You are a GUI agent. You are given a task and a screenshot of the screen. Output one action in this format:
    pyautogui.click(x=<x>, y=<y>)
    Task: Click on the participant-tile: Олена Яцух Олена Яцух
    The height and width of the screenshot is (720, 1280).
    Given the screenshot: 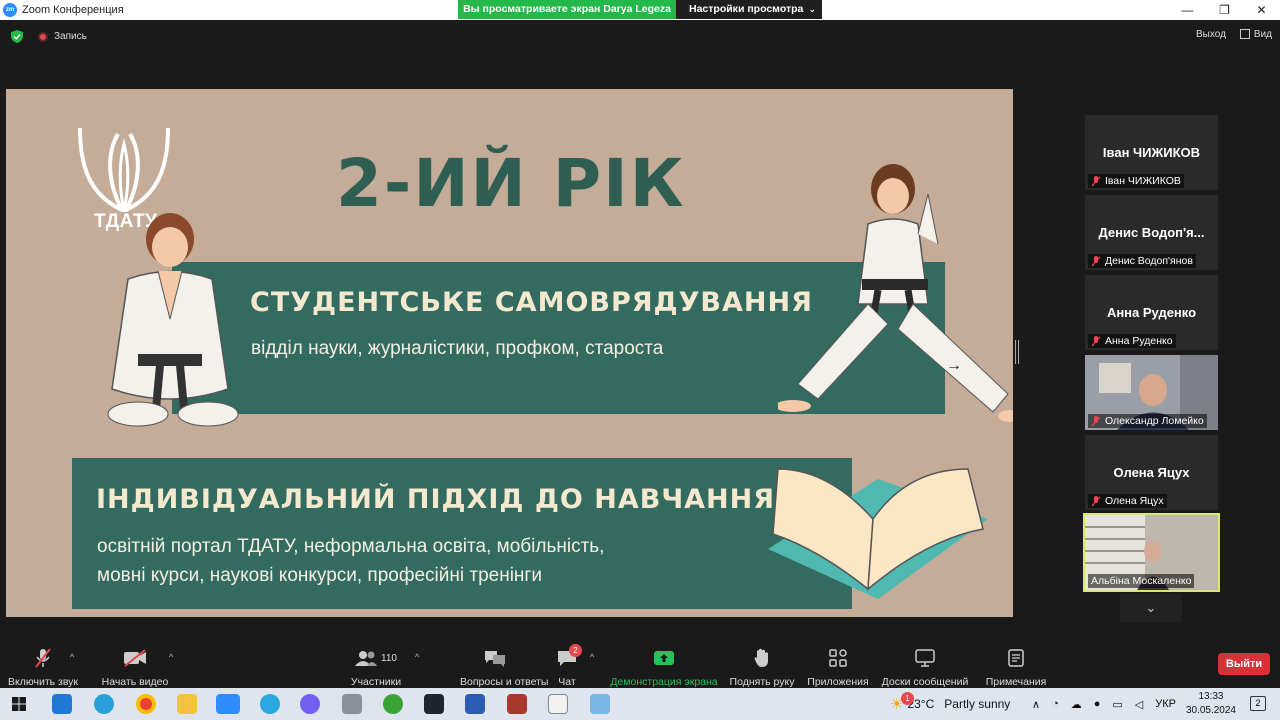 What is the action you would take?
    pyautogui.click(x=1151, y=472)
    